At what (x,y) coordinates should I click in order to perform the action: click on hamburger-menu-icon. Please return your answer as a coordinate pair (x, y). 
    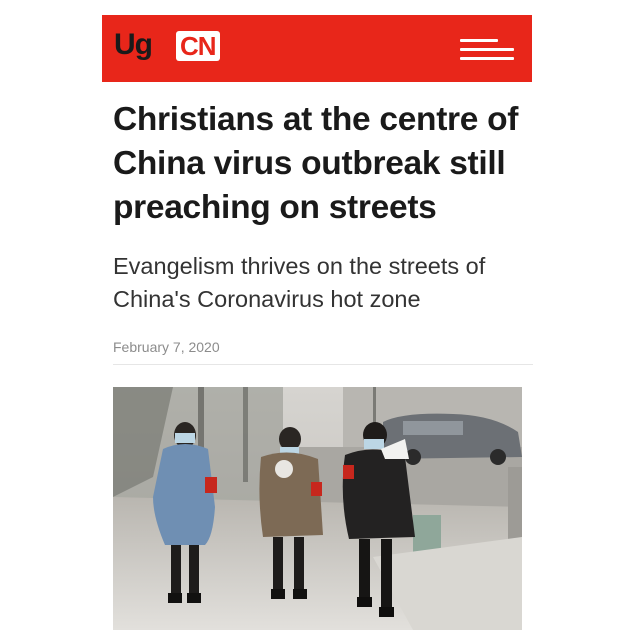
    Looking at the image, I should click on (487, 49).